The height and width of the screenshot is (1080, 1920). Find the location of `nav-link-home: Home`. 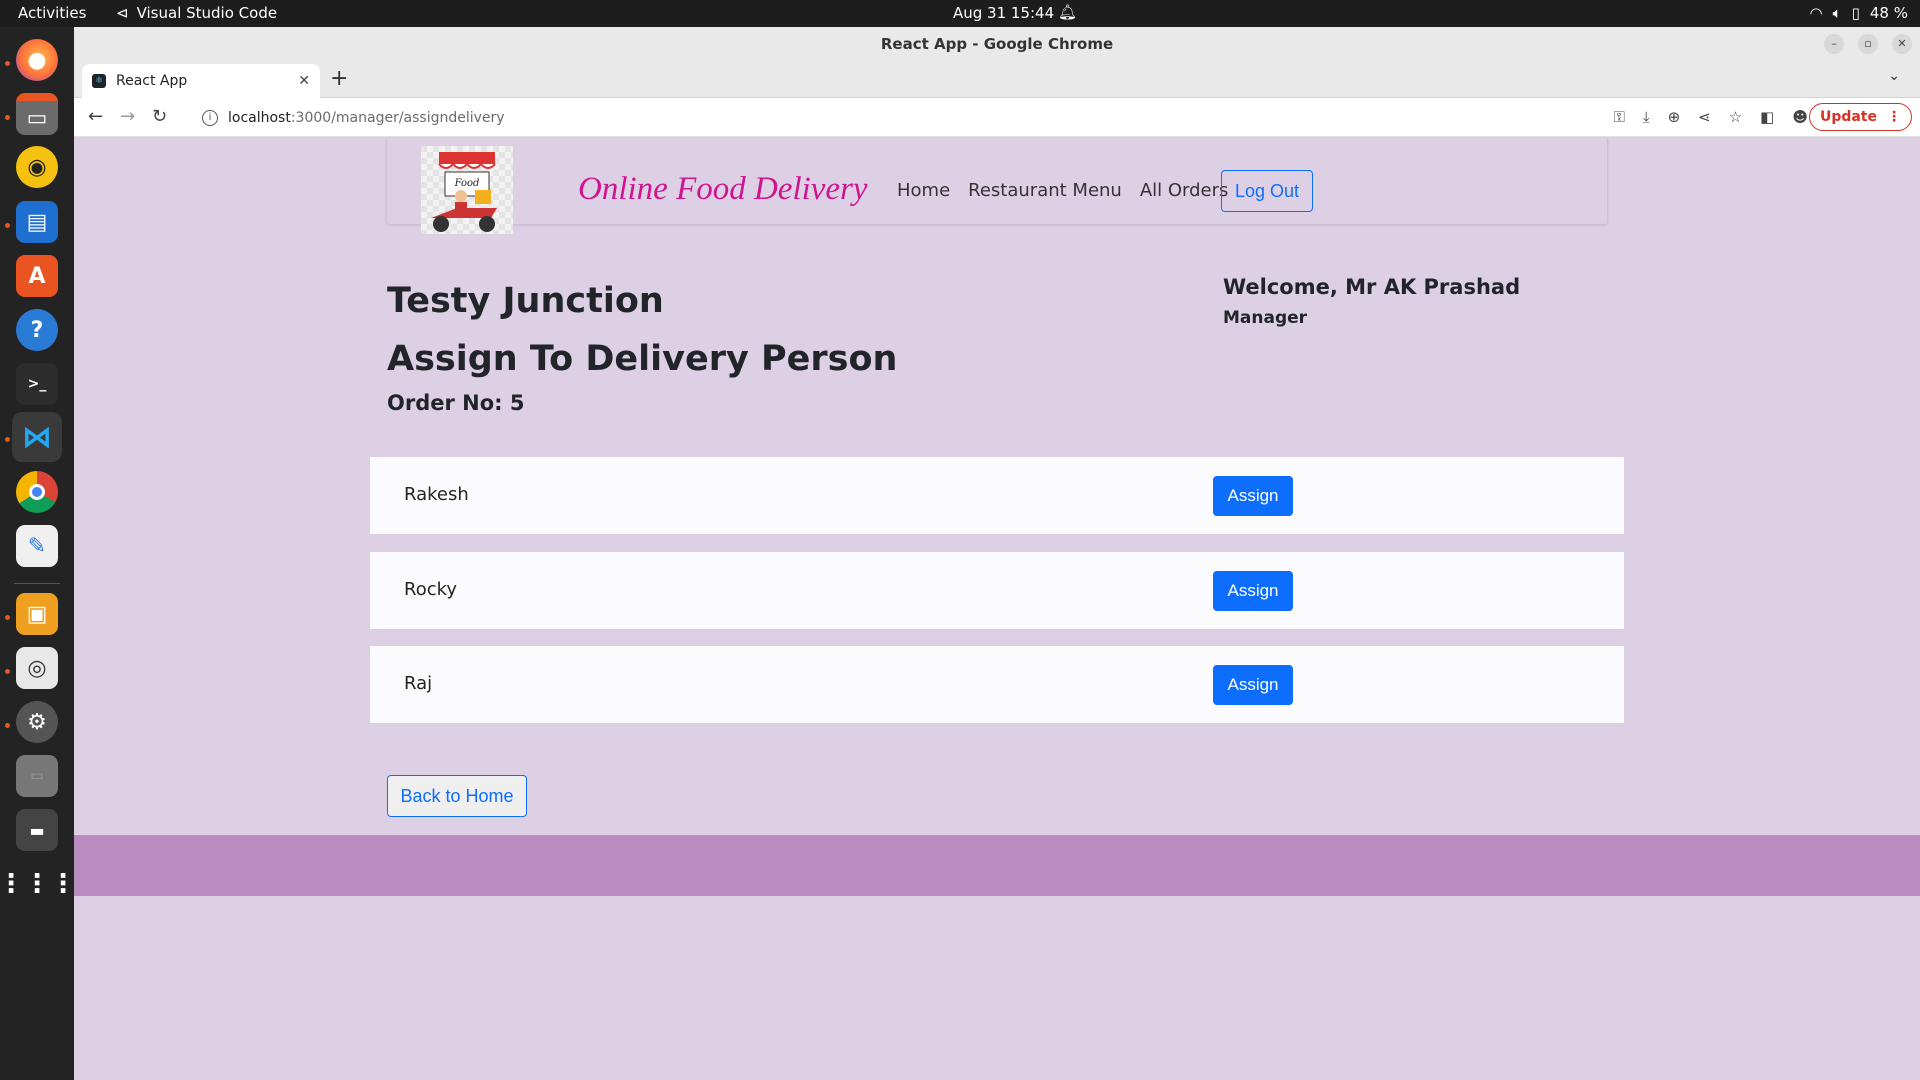

nav-link-home: Home is located at coordinates (923, 190).